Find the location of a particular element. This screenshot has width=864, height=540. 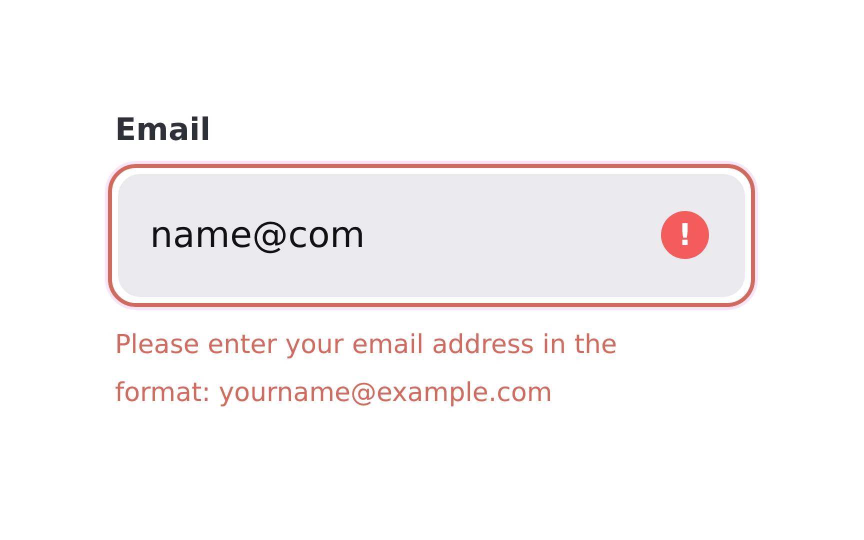

error-message: Please enter your email address in the format: yourname@example.com is located at coordinates (366, 369).